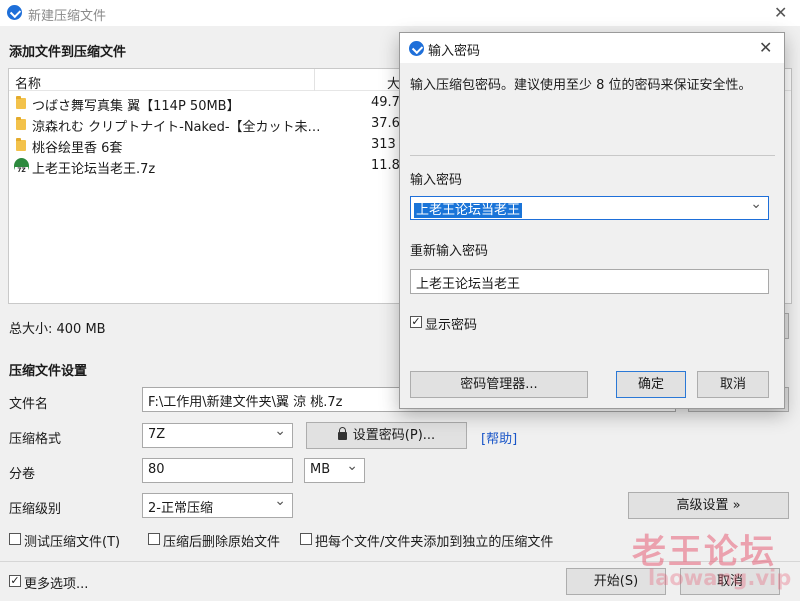 Image resolution: width=800 pixels, height=601 pixels. What do you see at coordinates (222, 542) in the screenshot?
I see `delete-source-label: 压缩后删除原始文件` at bounding box center [222, 542].